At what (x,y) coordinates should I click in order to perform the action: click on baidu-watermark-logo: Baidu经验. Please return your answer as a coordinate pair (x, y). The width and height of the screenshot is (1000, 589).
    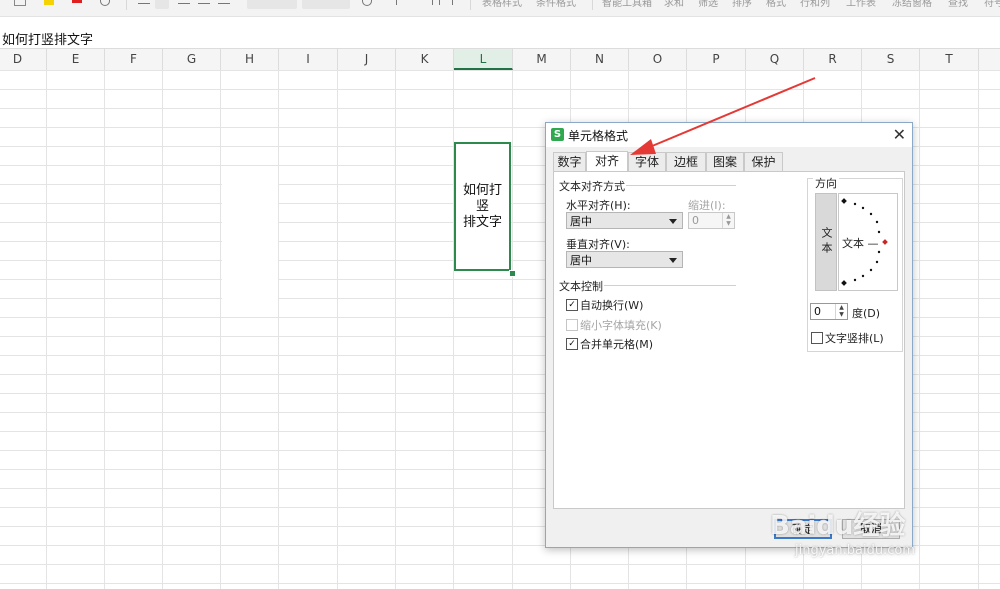
    Looking at the image, I should click on (838, 526).